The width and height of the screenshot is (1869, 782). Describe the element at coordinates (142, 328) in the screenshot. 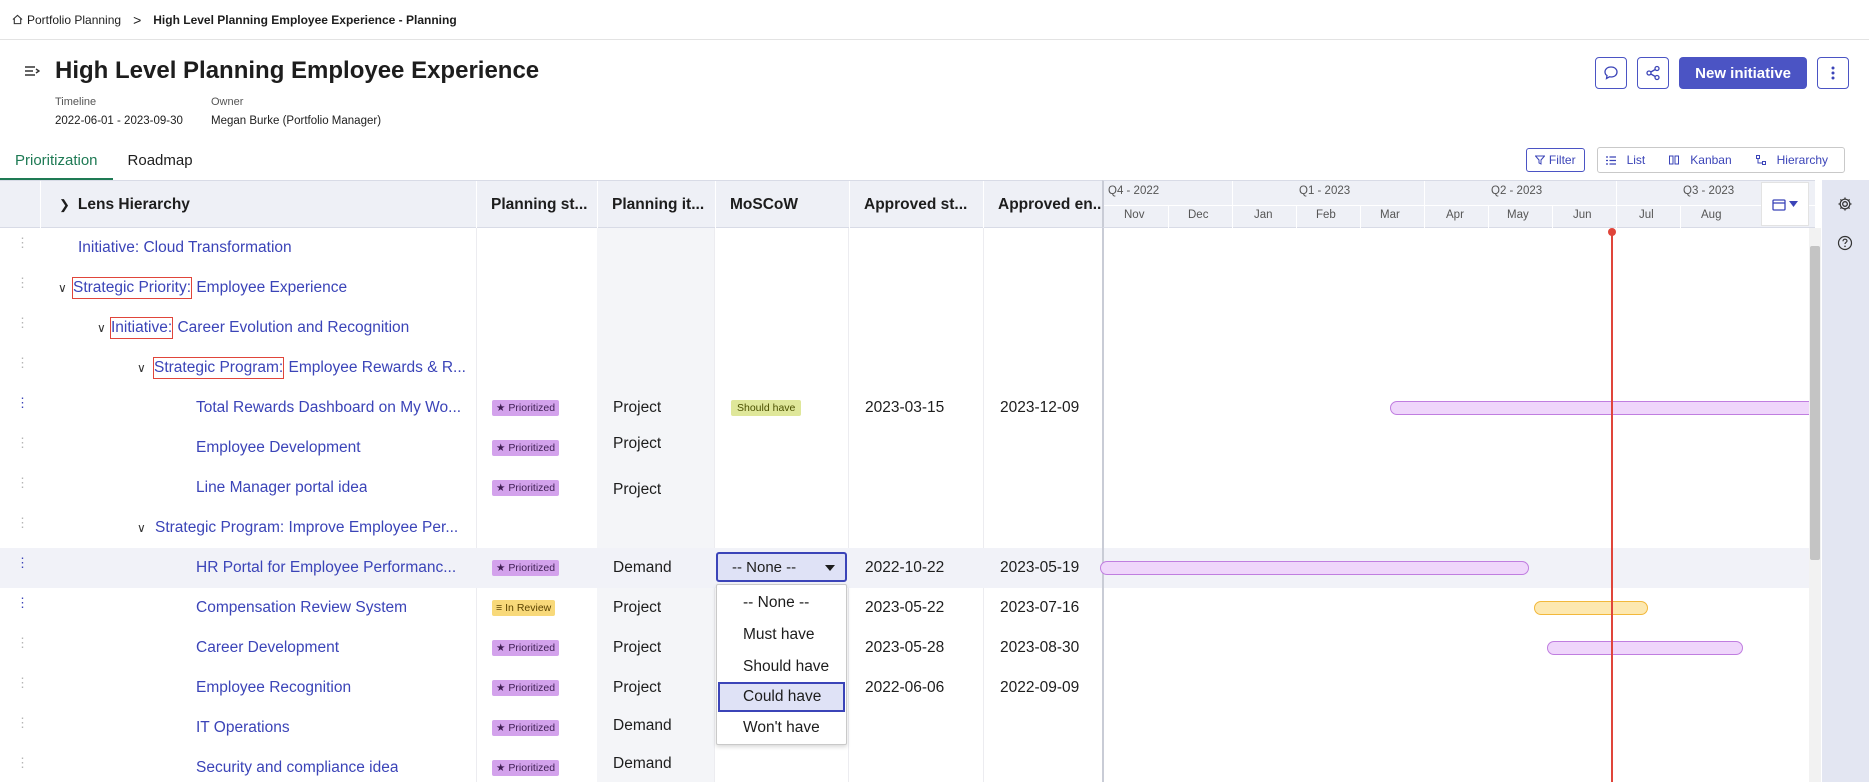

I see `row-type-prefix: Initiative:` at that location.